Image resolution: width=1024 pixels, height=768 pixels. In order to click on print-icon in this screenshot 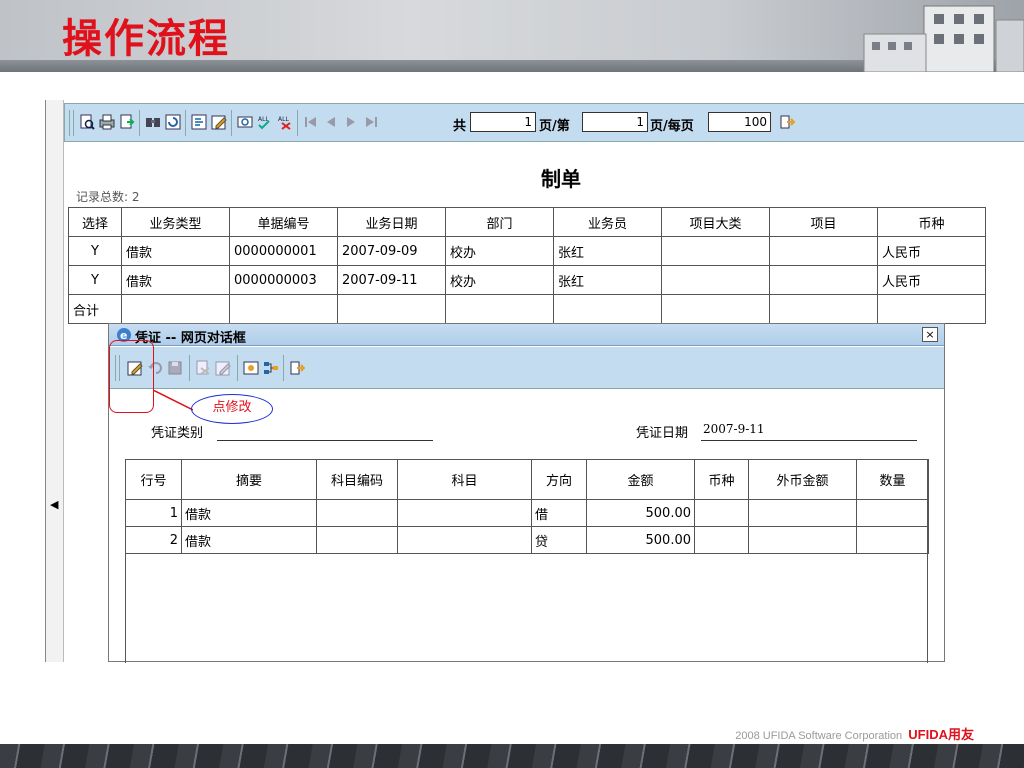, I will do `click(107, 122)`.